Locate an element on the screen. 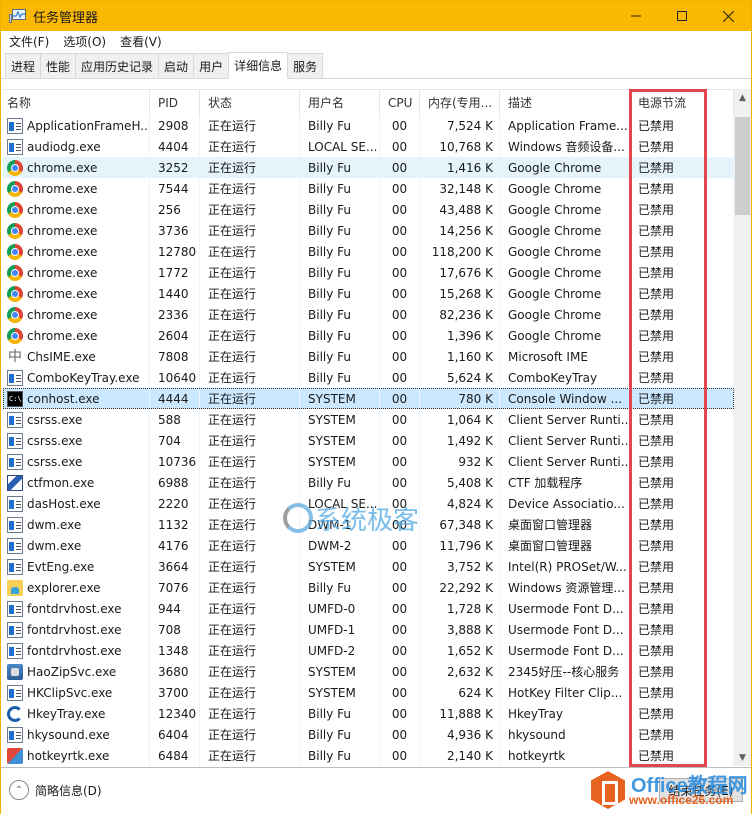 This screenshot has width=752, height=814. table-header: 名称 ^ PID 状态 用户名 CPU 内存(专用... 描述 电源节流 is located at coordinates (368, 102).